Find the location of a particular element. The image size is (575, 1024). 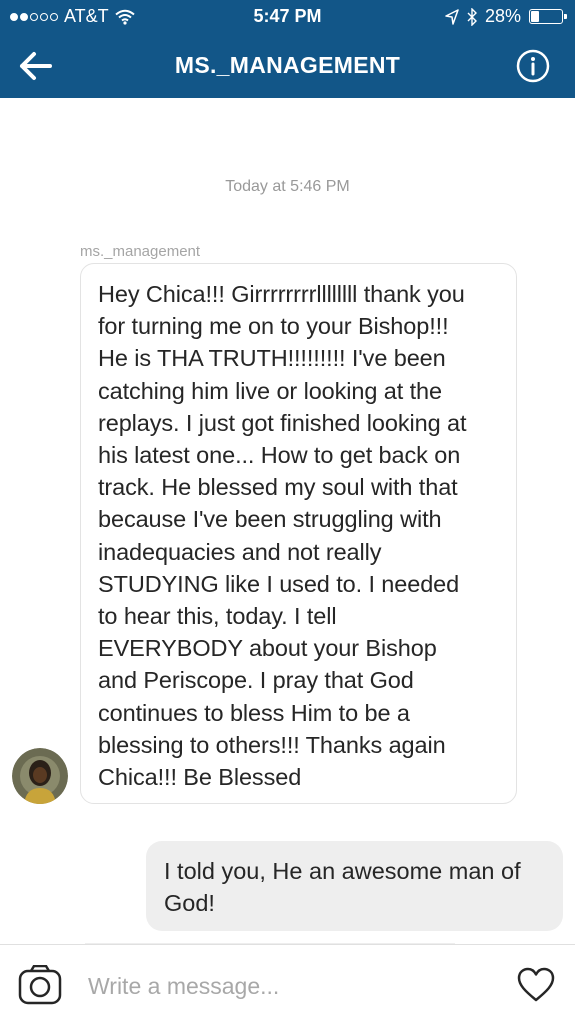

message-line: his latest one... How to get back on is located at coordinates (279, 455).